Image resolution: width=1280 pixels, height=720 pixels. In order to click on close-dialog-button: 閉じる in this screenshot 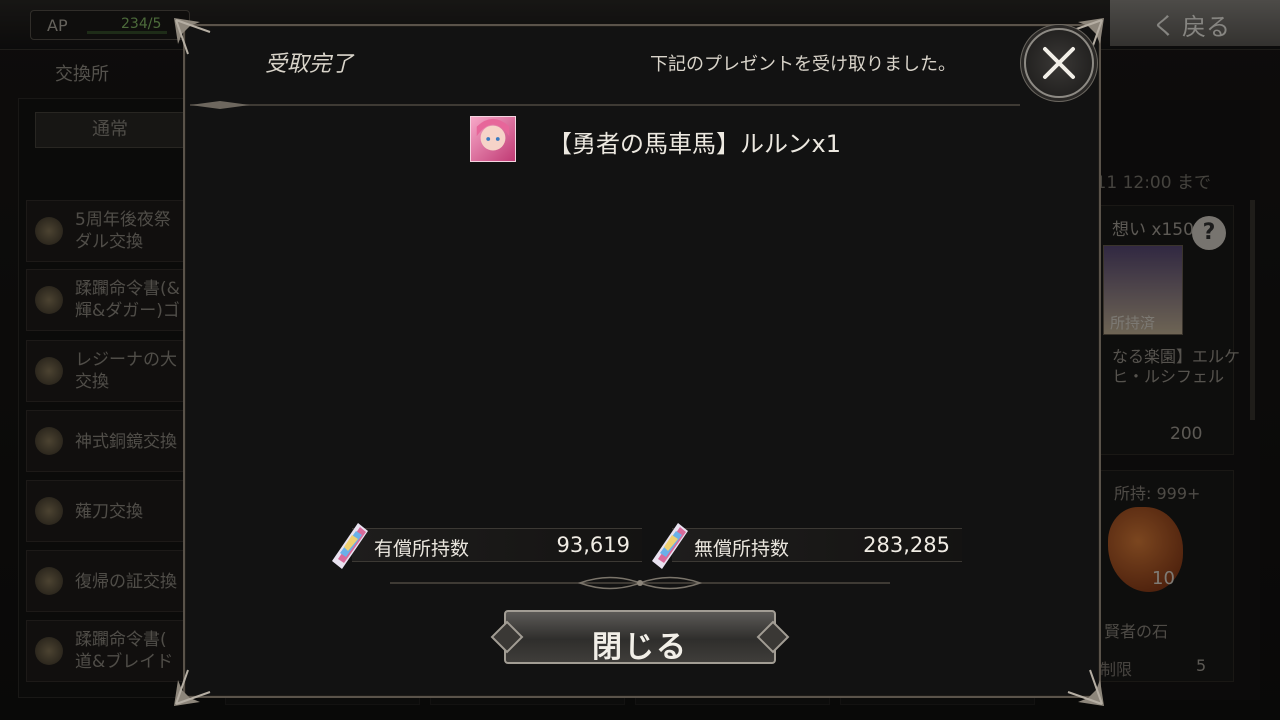, I will do `click(640, 637)`.